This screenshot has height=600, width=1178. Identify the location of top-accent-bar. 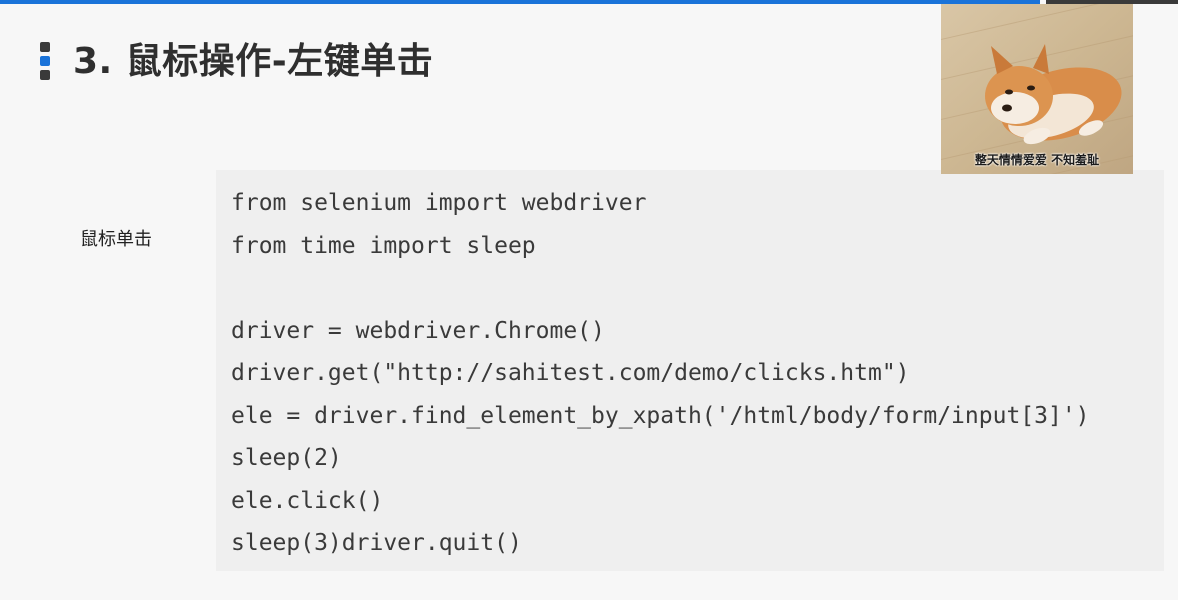
(520, 2).